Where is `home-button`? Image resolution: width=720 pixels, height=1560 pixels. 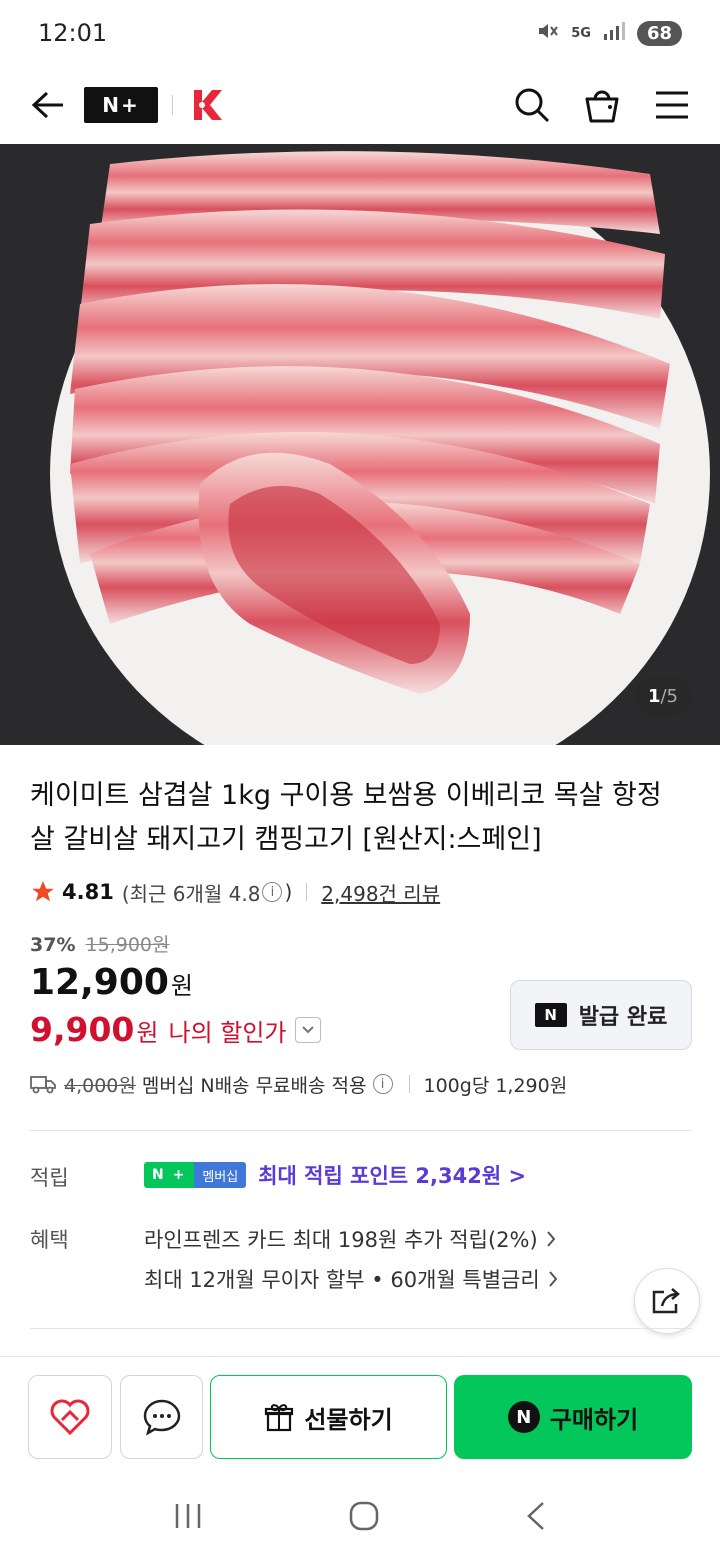
home-button is located at coordinates (364, 1518).